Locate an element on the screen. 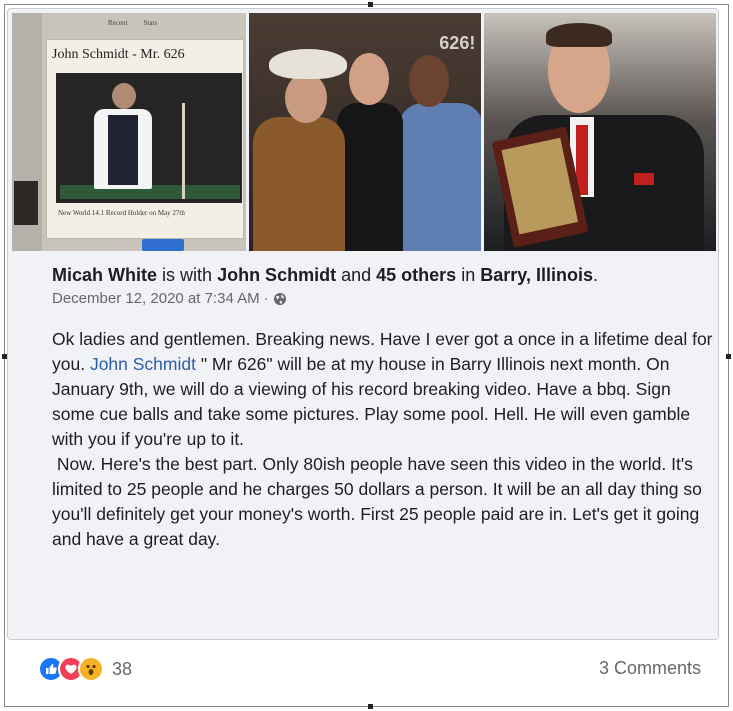  pool-cue is located at coordinates (183, 151).